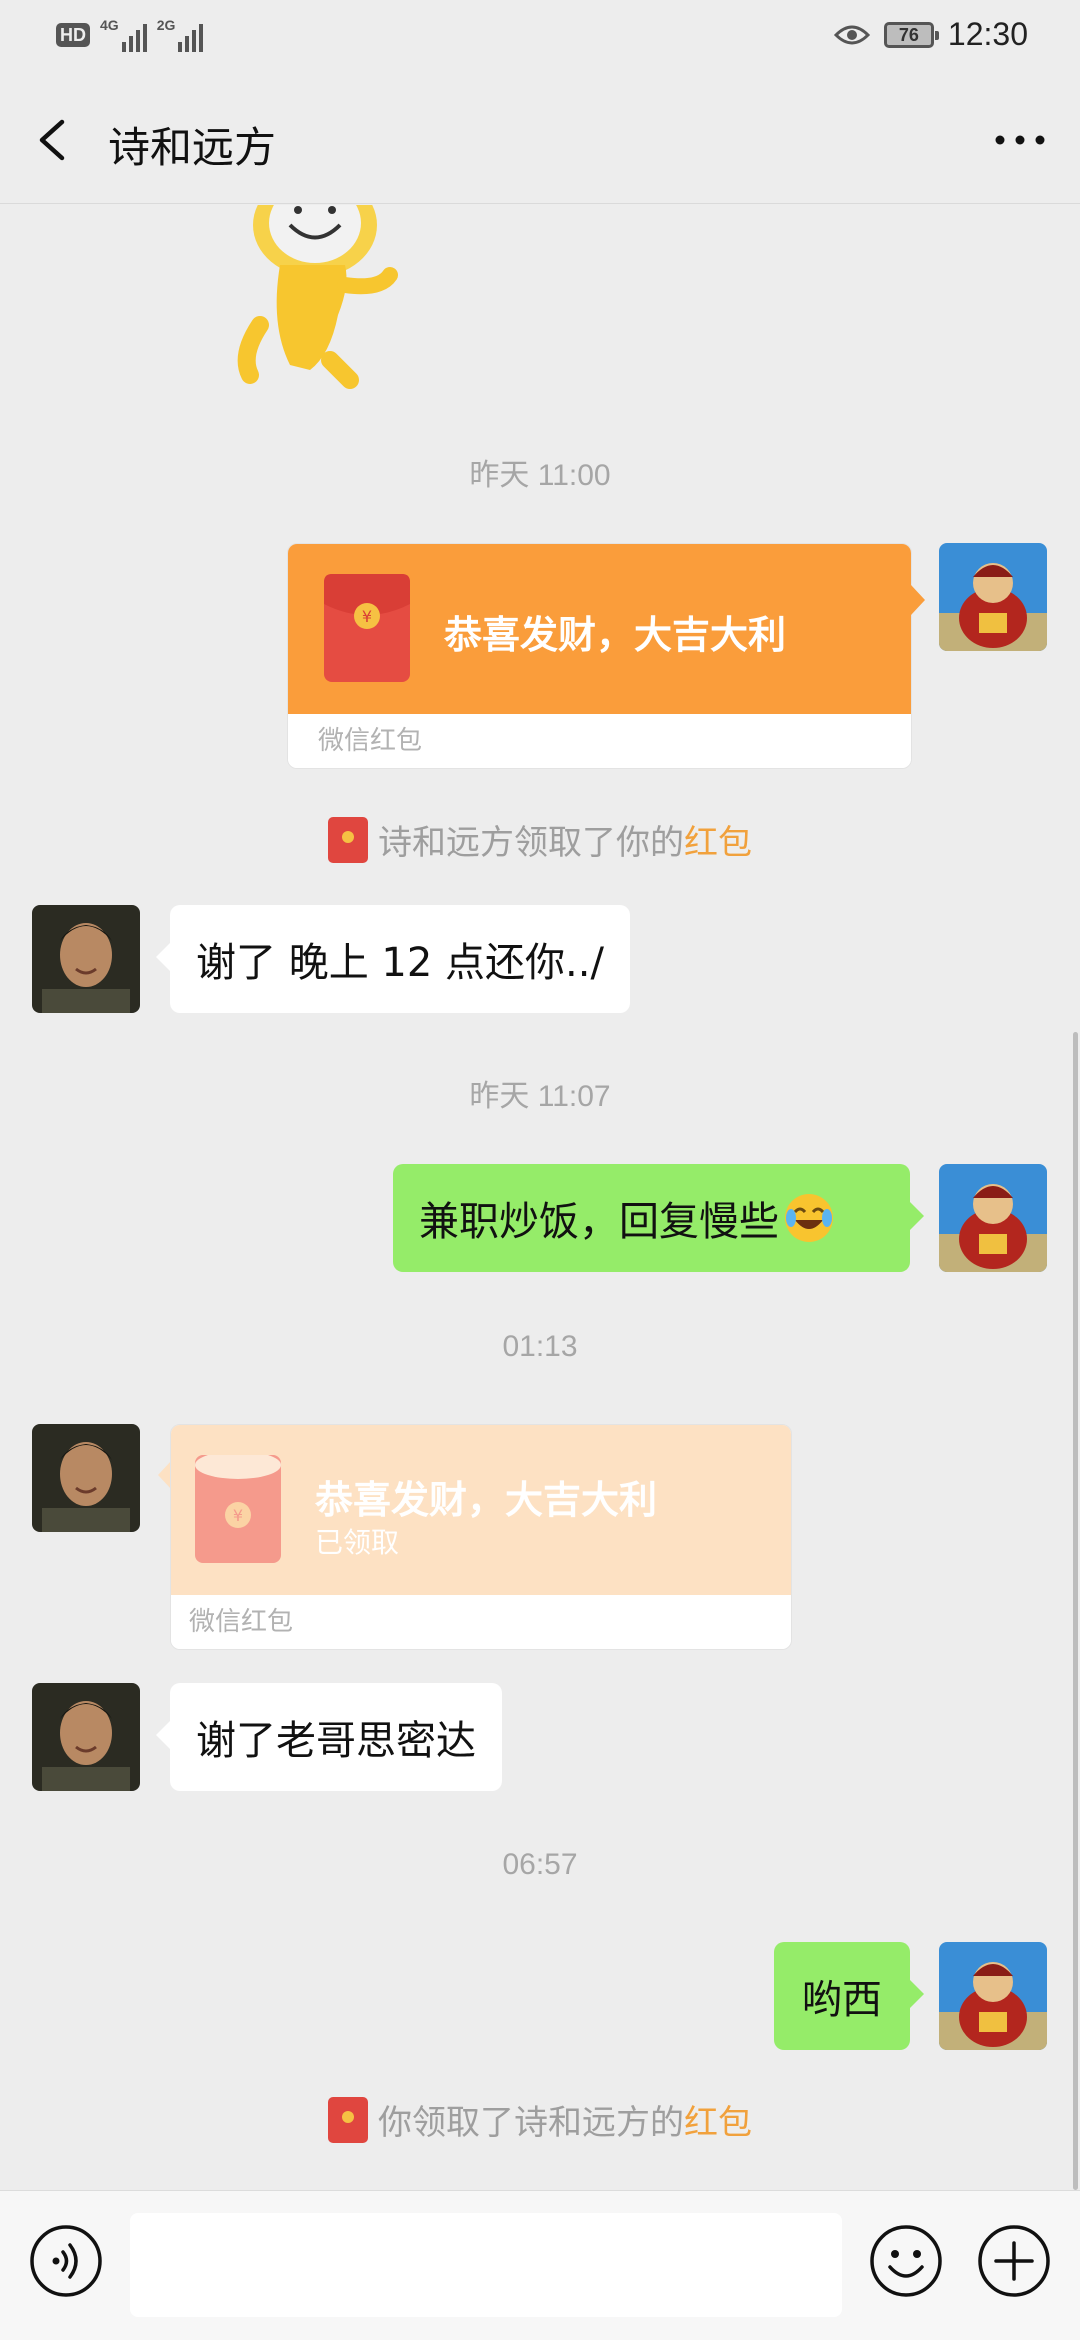 This screenshot has height=2340, width=1080. What do you see at coordinates (486, 2265) in the screenshot?
I see `message-input` at bounding box center [486, 2265].